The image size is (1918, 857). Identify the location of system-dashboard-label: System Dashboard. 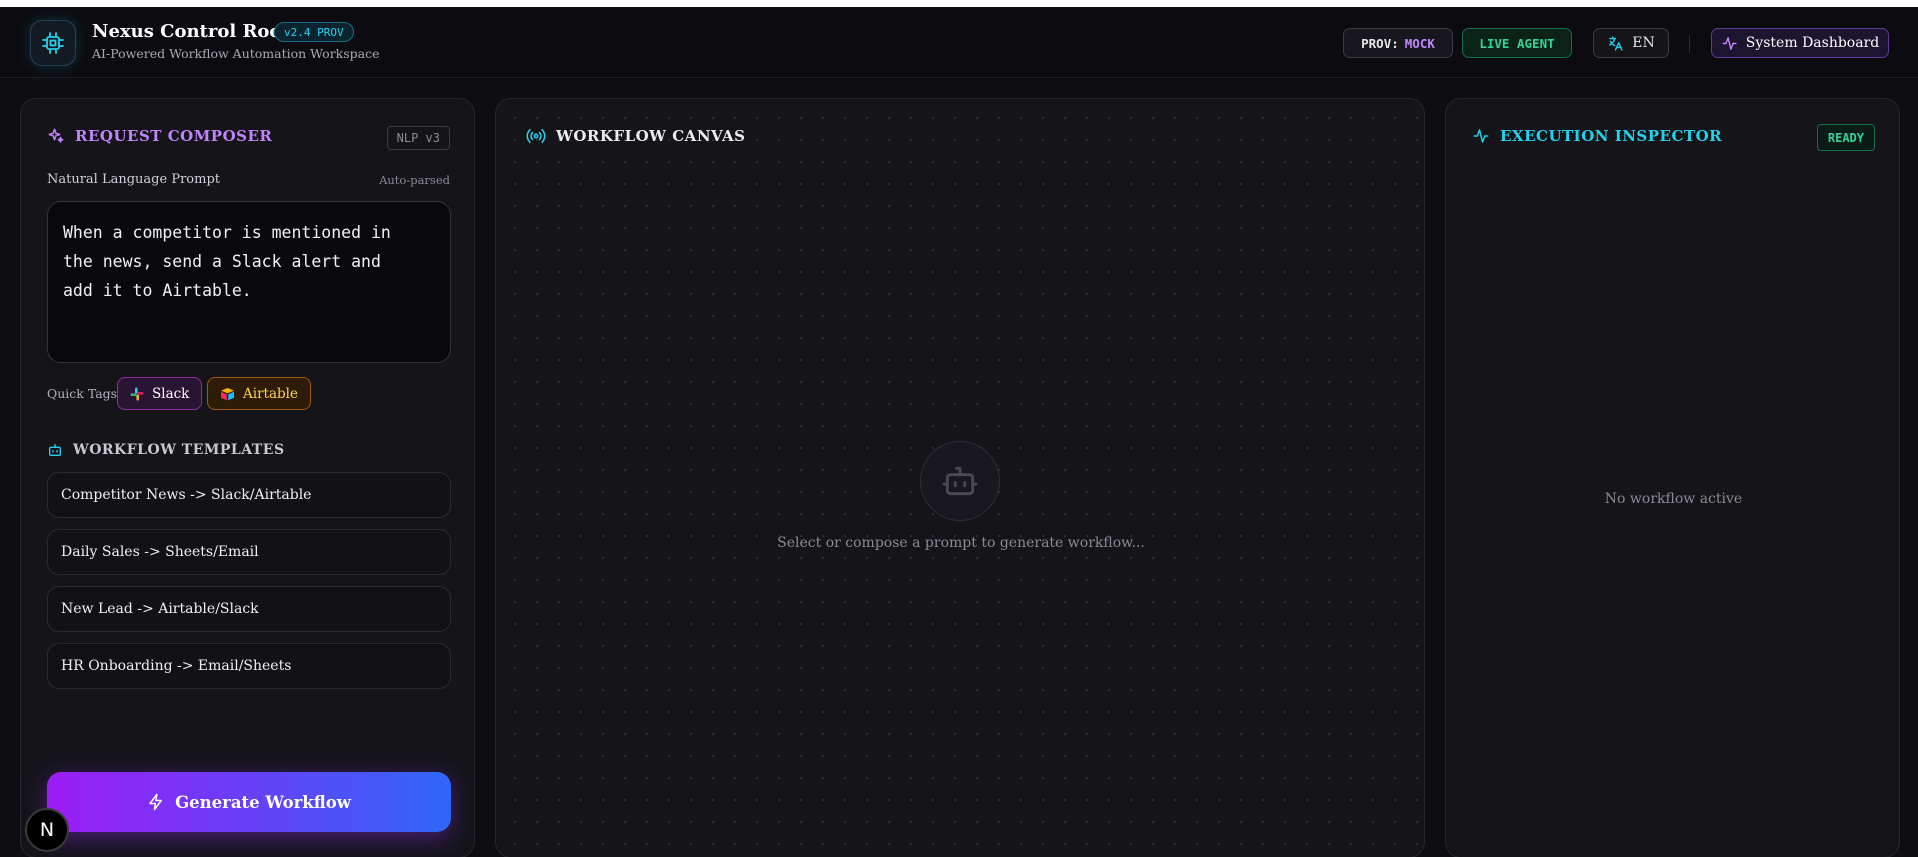
(1812, 43).